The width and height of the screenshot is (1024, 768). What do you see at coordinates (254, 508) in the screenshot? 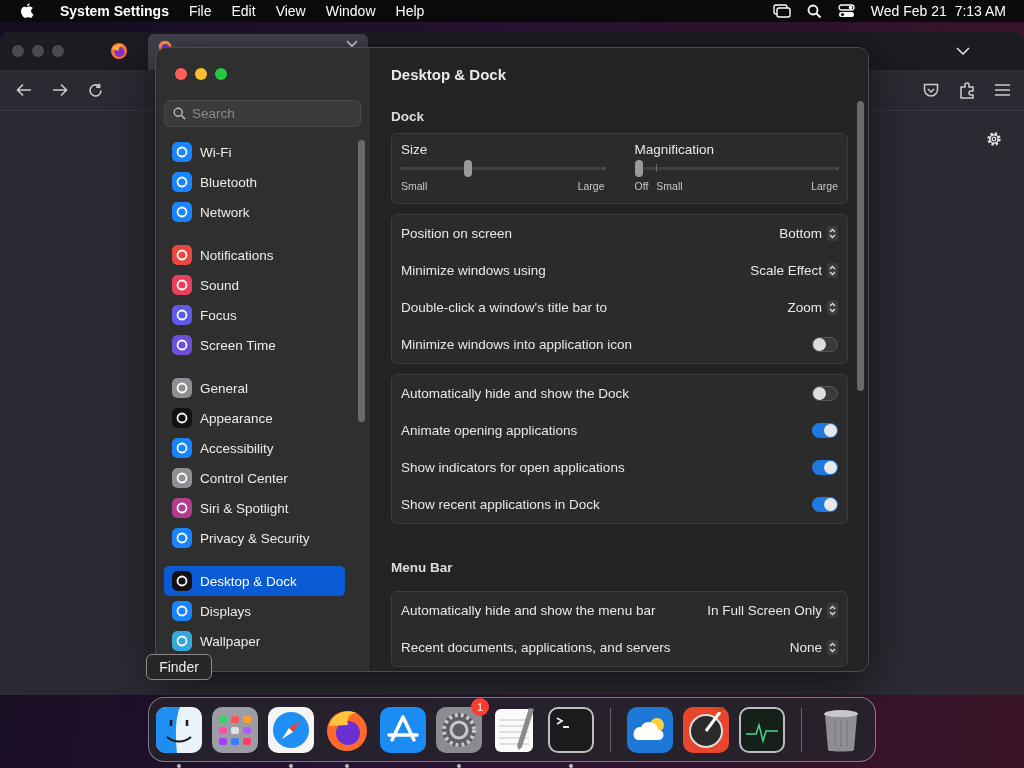
I see `sidebar-item: Siri & Spotlight` at bounding box center [254, 508].